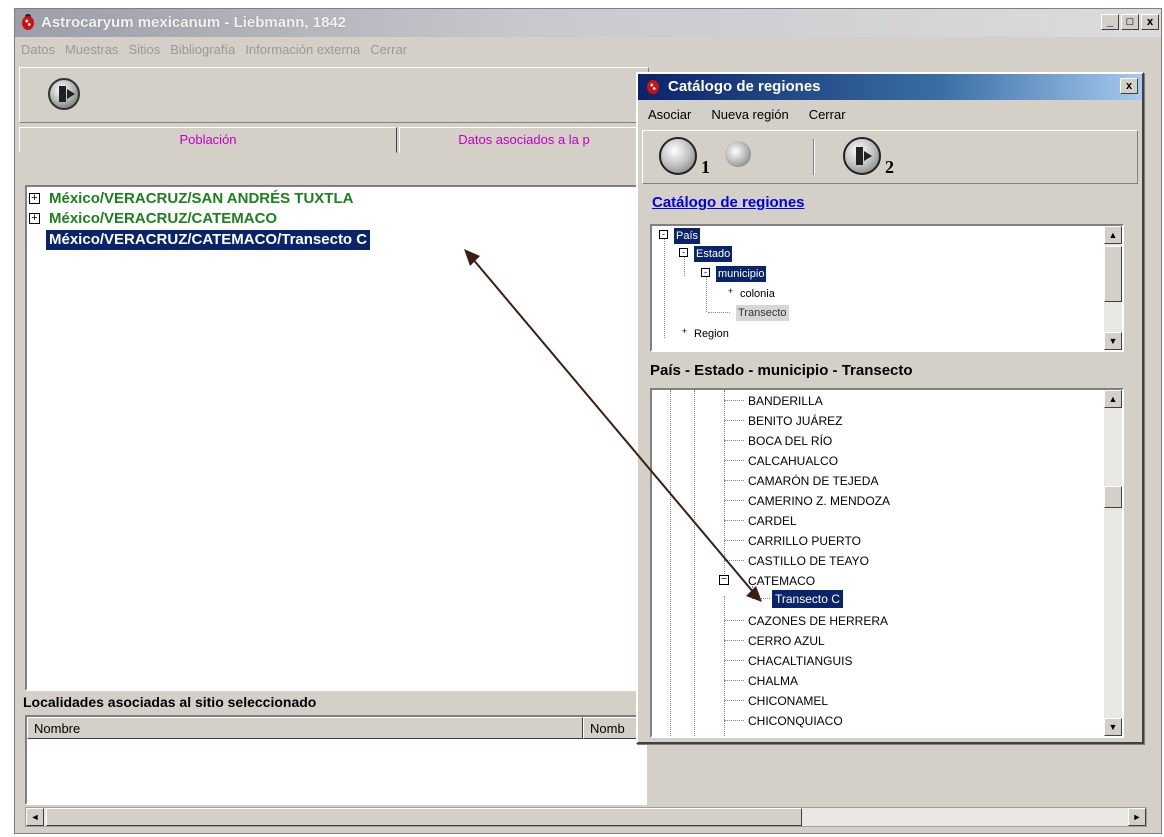  What do you see at coordinates (208, 240) in the screenshot?
I see `tree-row-label: México/VERACRUZ/CATEMACO/Transecto C` at bounding box center [208, 240].